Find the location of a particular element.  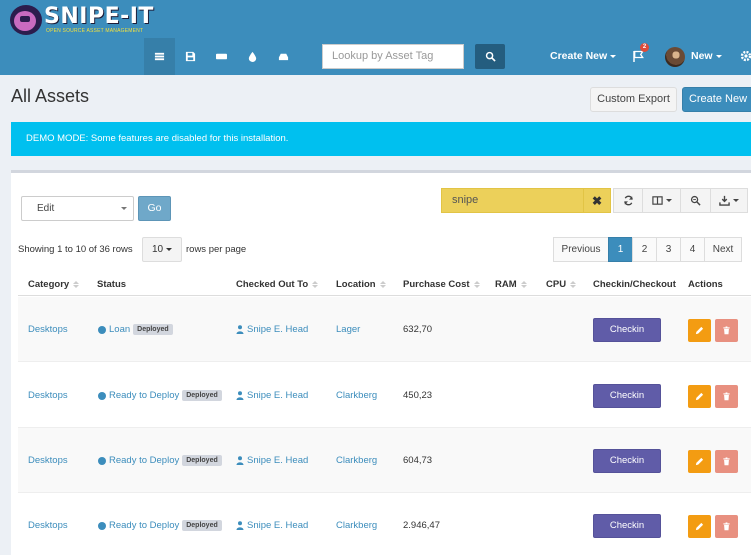

pagination-next: Next is located at coordinates (723, 249).